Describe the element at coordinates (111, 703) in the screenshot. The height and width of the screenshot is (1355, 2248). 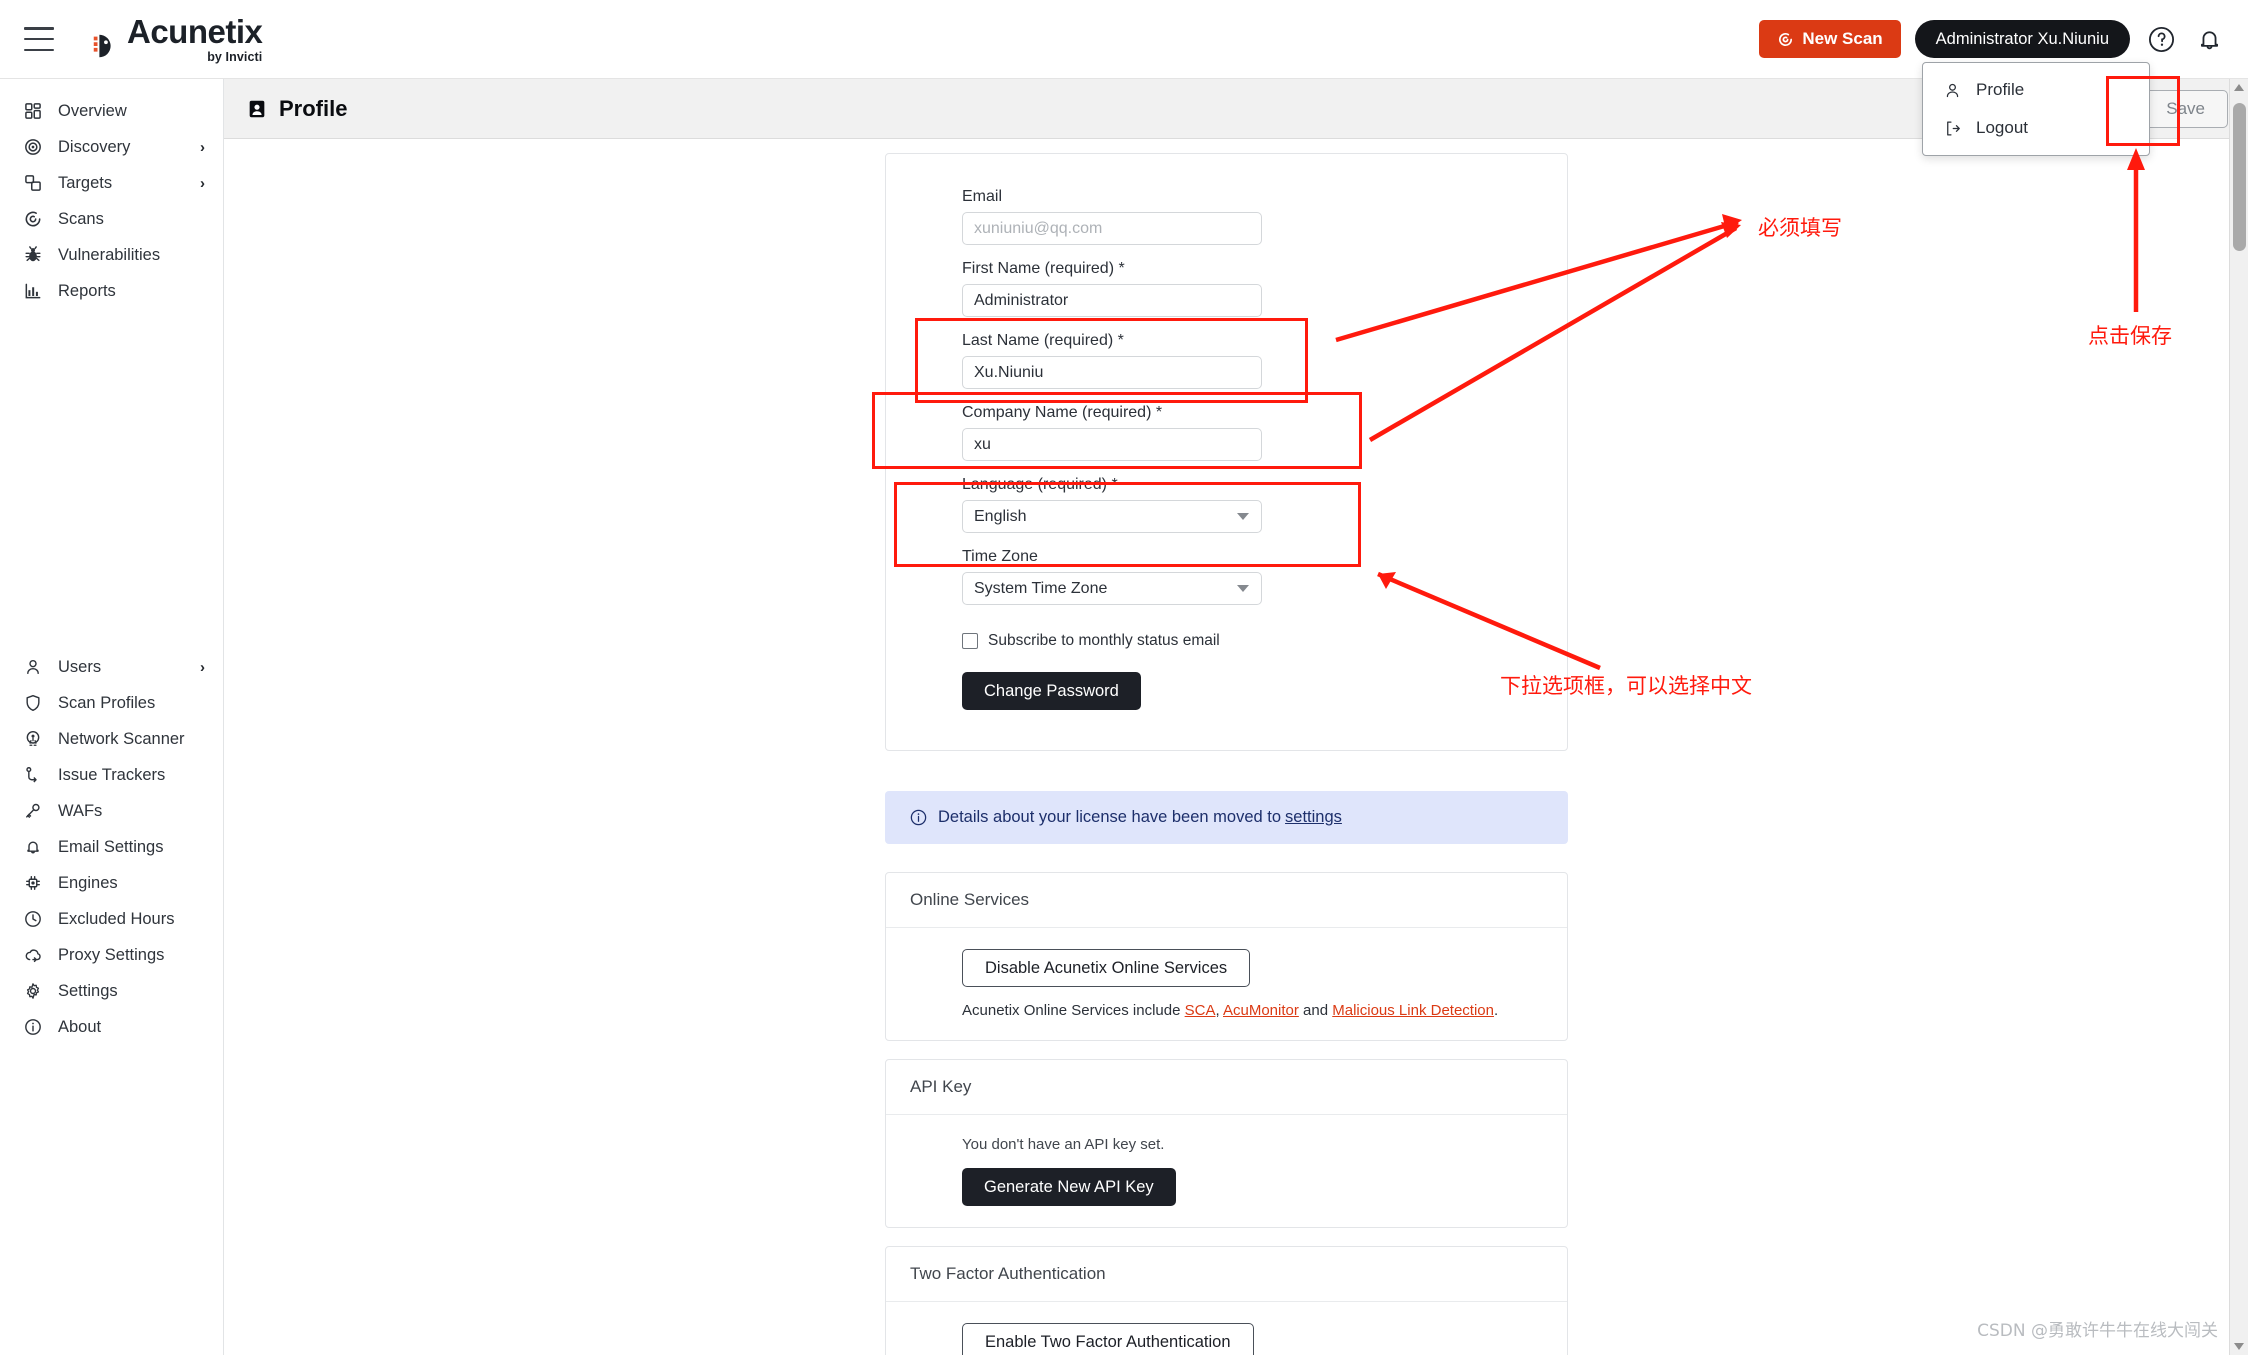
I see `sidebar-item-scan-profiles: Scan Profiles` at that location.